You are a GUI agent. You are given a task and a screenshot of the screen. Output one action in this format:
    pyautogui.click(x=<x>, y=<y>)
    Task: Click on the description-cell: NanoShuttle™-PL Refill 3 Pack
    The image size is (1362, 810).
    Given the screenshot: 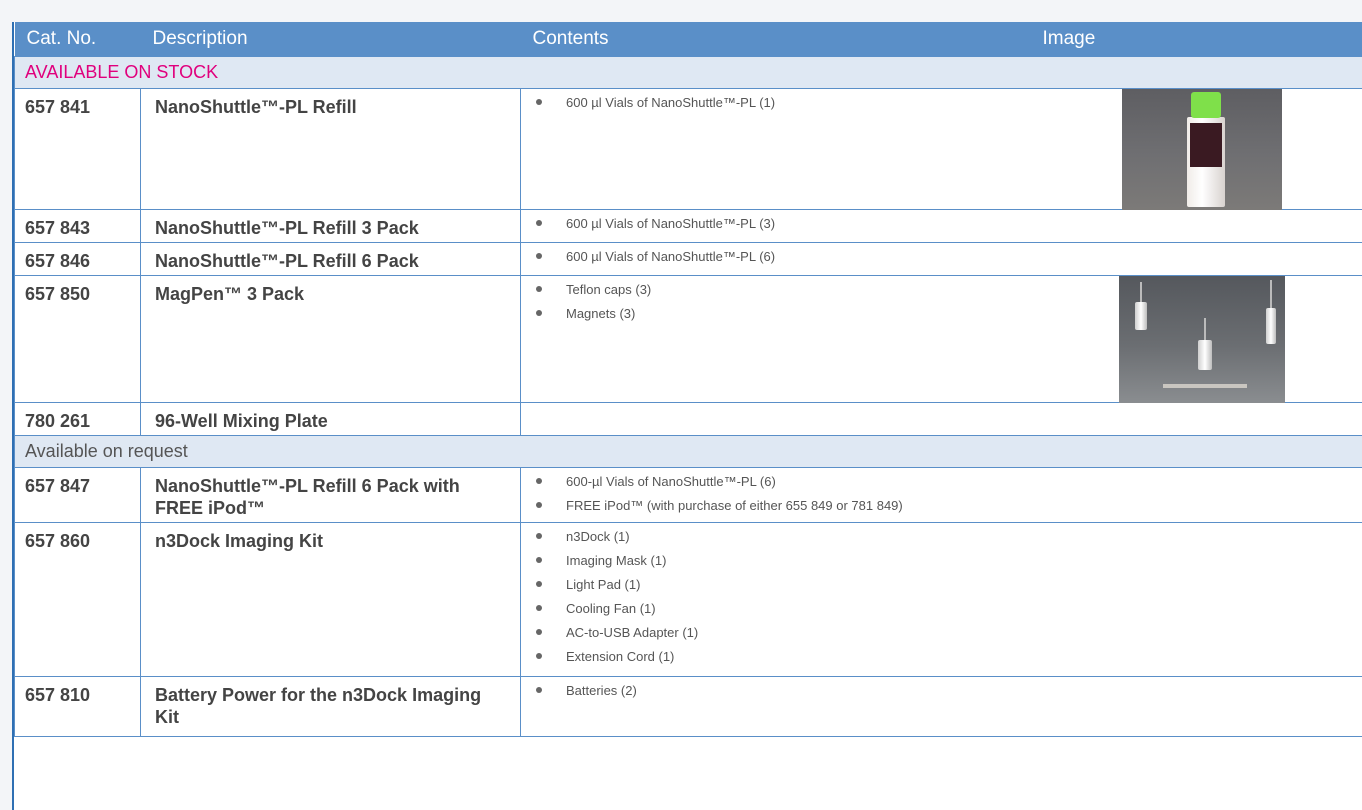 What is the action you would take?
    pyautogui.click(x=330, y=226)
    